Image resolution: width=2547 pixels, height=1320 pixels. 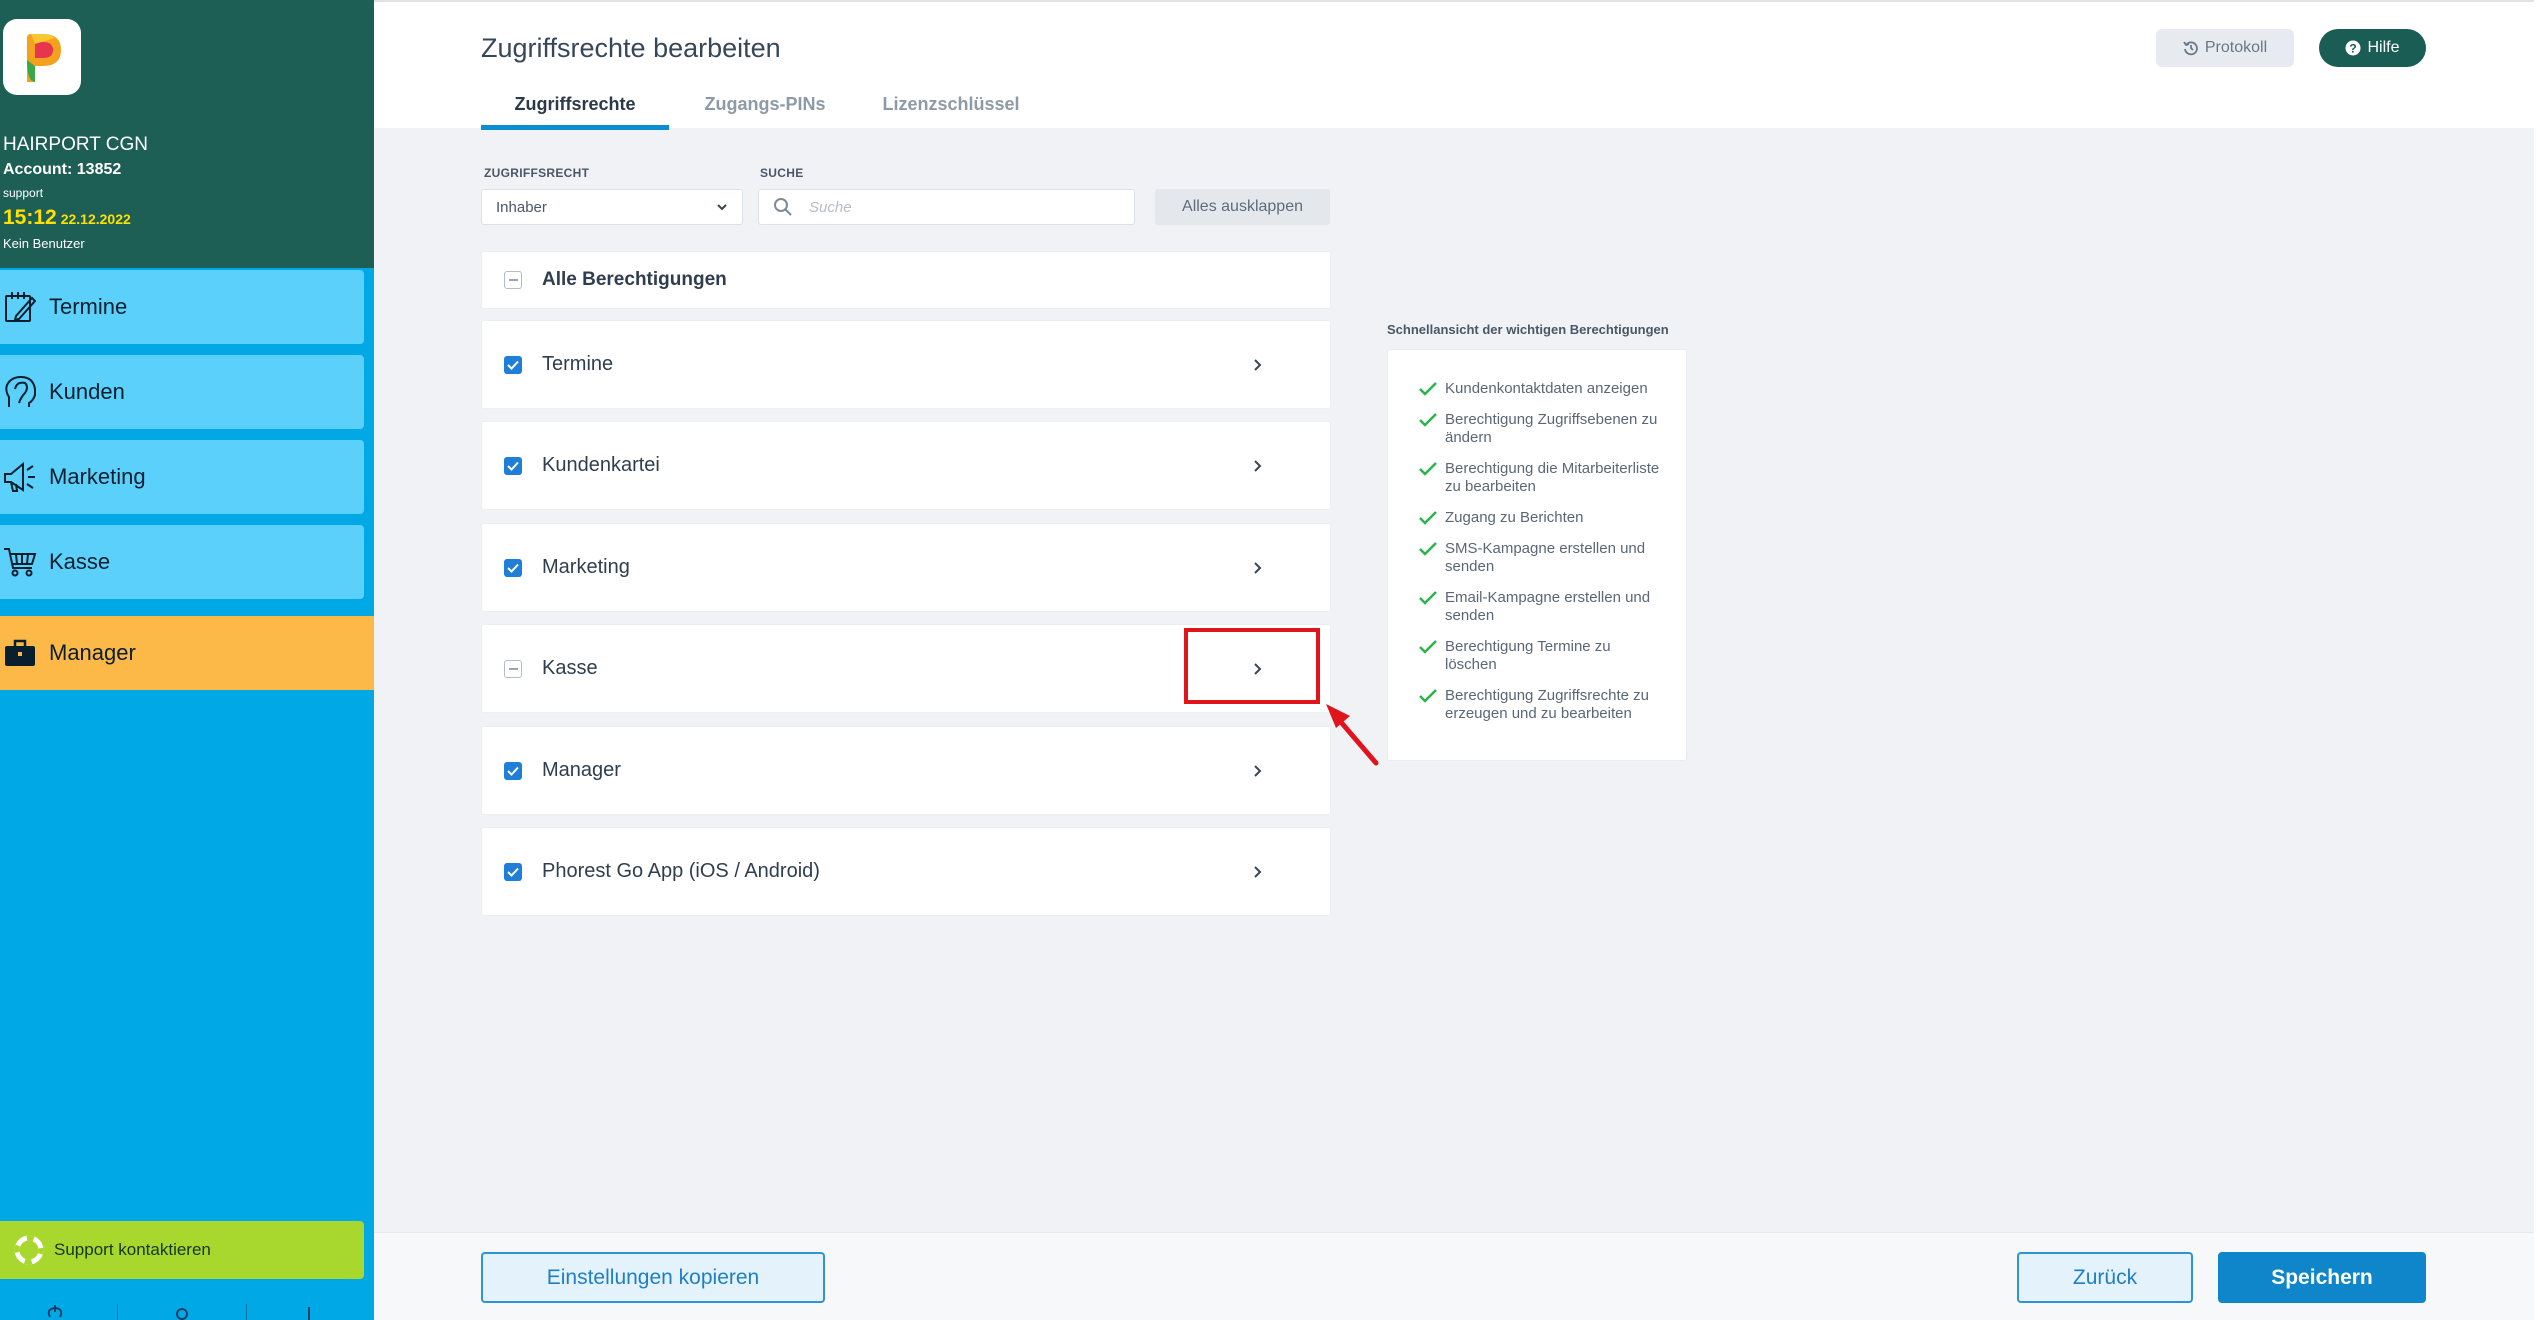 What do you see at coordinates (75, 217) in the screenshot?
I see `clock: 15:12 22.12.2022` at bounding box center [75, 217].